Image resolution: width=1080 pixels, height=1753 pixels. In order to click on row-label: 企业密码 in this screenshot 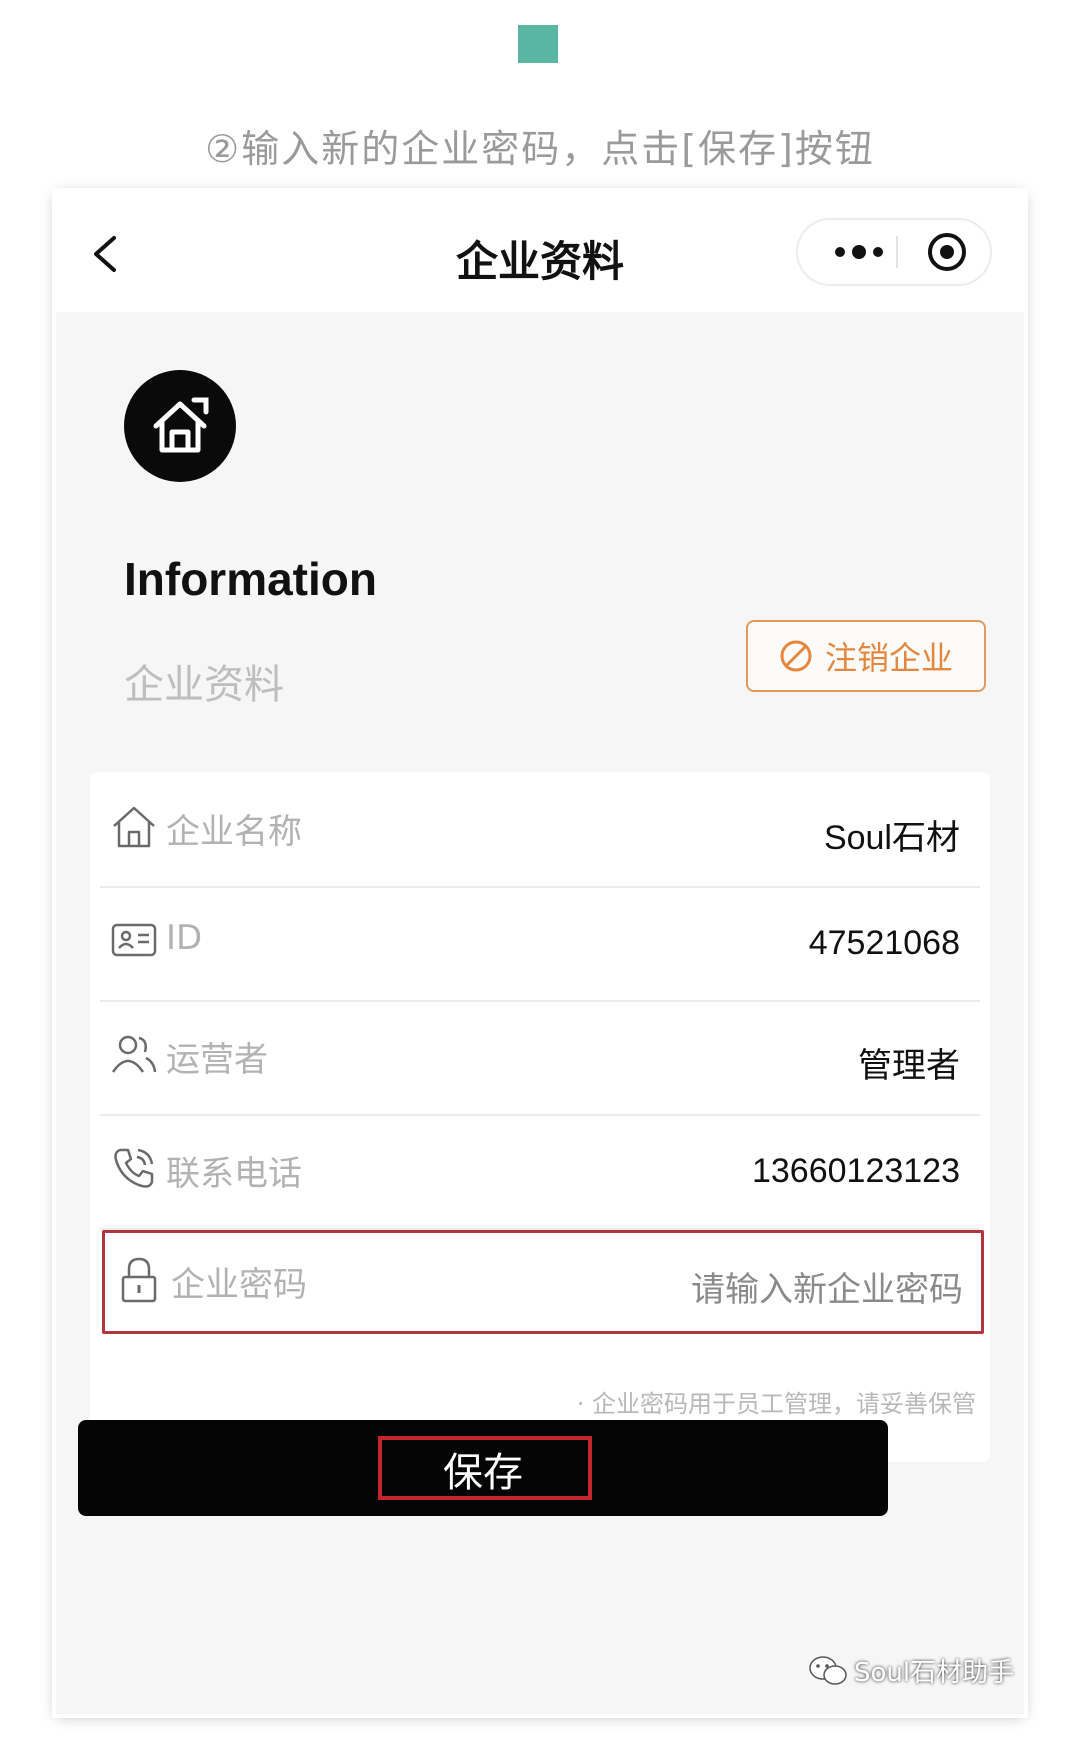, I will do `click(239, 1285)`.